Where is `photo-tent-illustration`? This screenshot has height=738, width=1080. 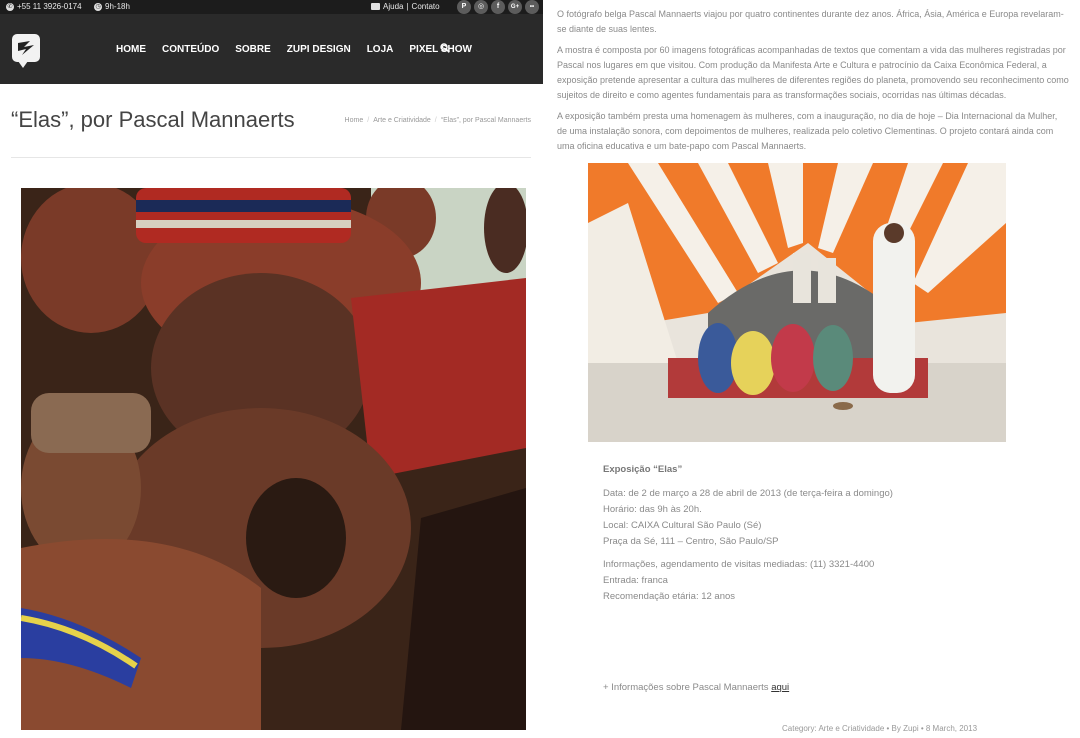 photo-tent-illustration is located at coordinates (797, 302).